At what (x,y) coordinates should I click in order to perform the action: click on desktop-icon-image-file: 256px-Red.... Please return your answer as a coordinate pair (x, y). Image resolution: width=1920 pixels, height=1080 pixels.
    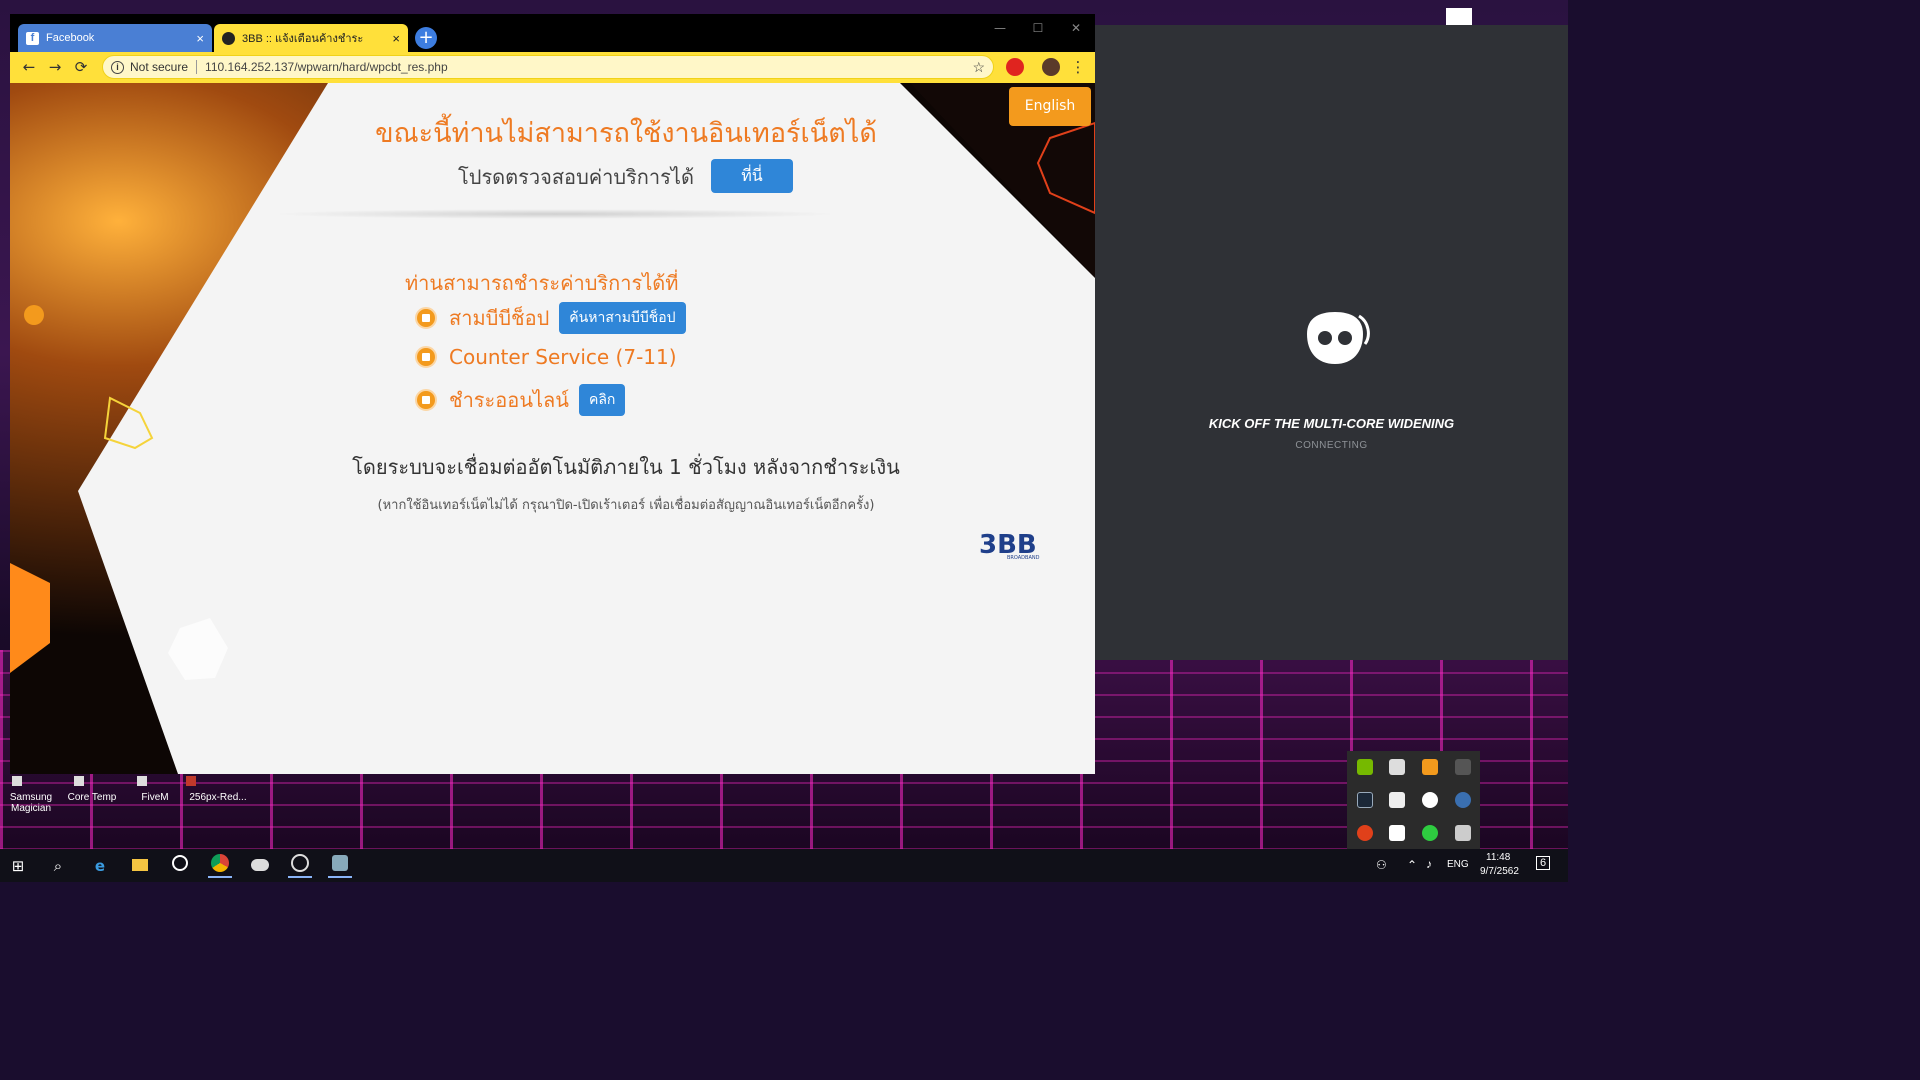
    Looking at the image, I should click on (218, 789).